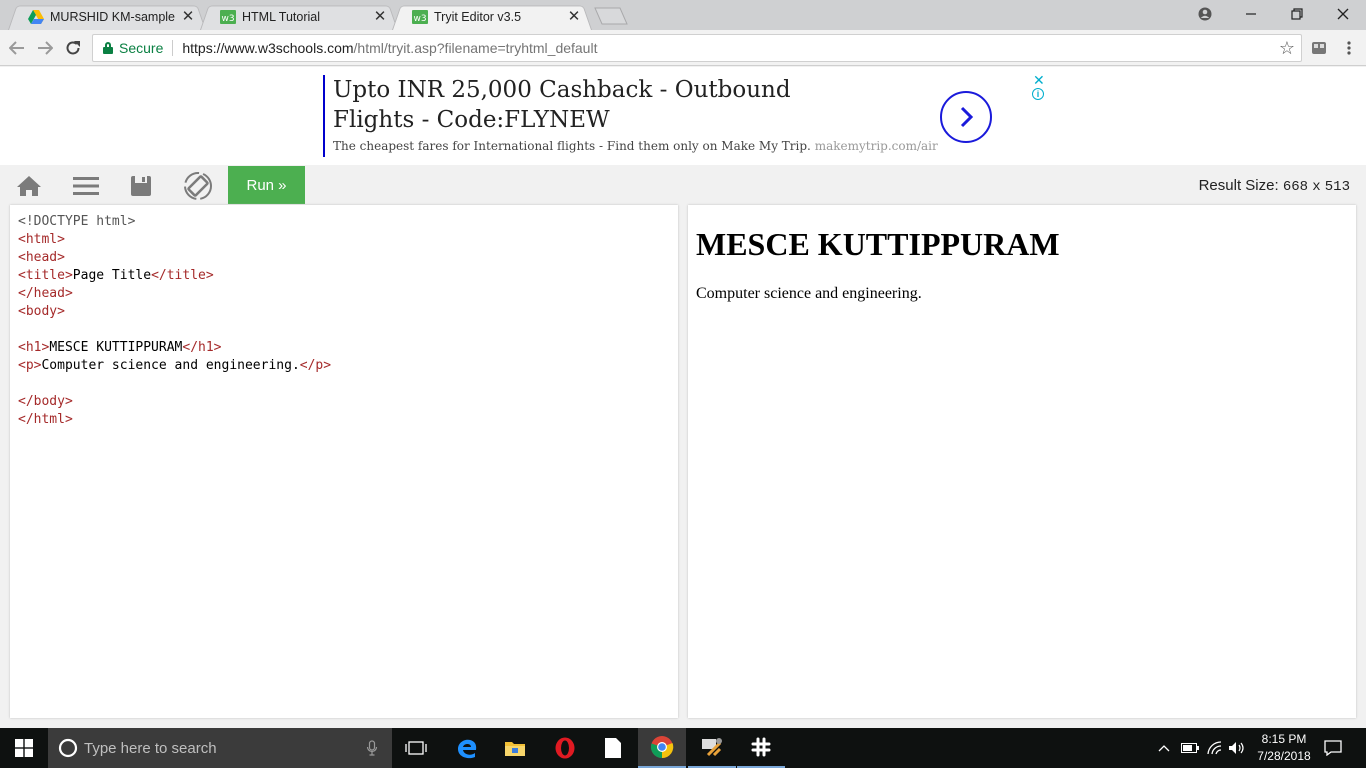 The image size is (1366, 768). What do you see at coordinates (41, 257) in the screenshot?
I see `code-tag: <head>` at bounding box center [41, 257].